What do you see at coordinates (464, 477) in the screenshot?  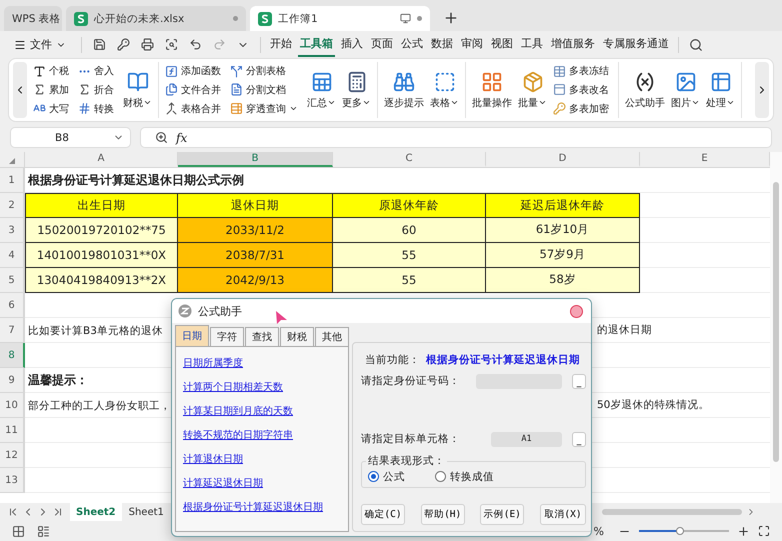 I see `radio-option: 转换成值` at bounding box center [464, 477].